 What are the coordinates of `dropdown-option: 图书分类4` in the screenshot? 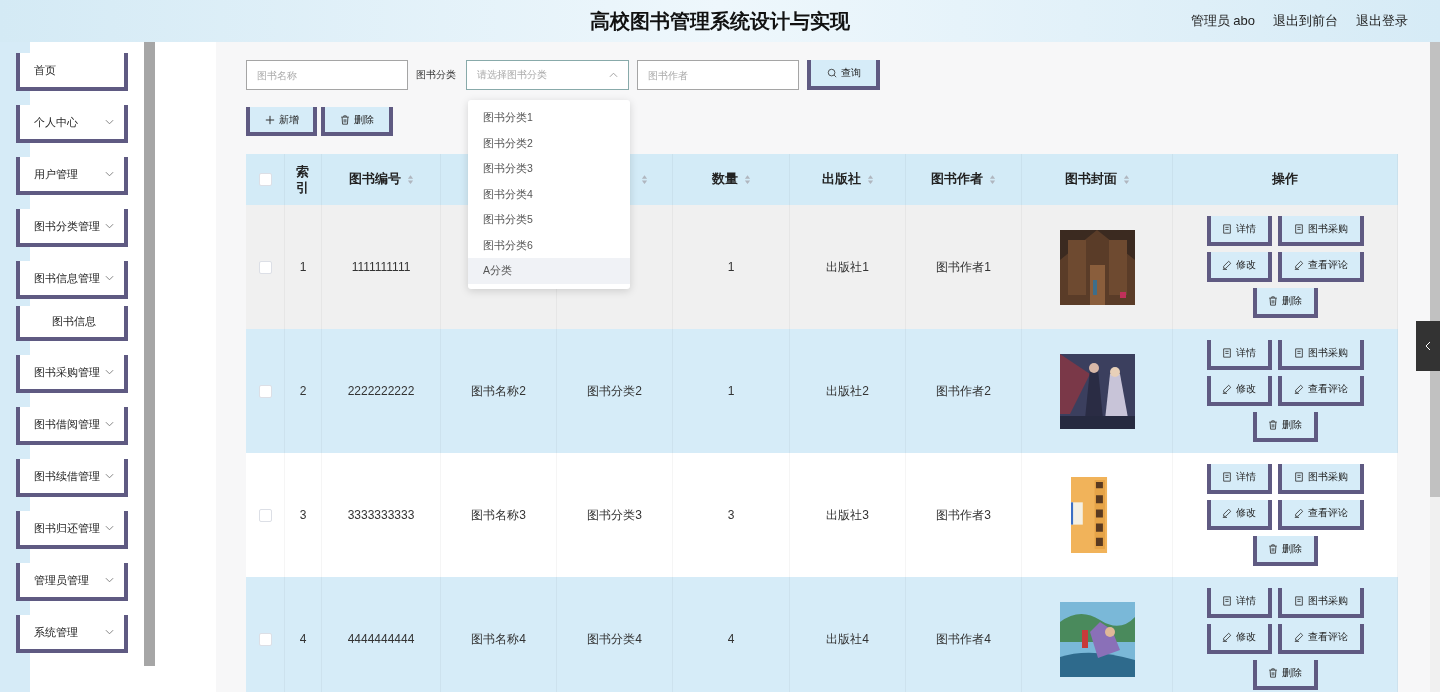 It's located at (549, 194).